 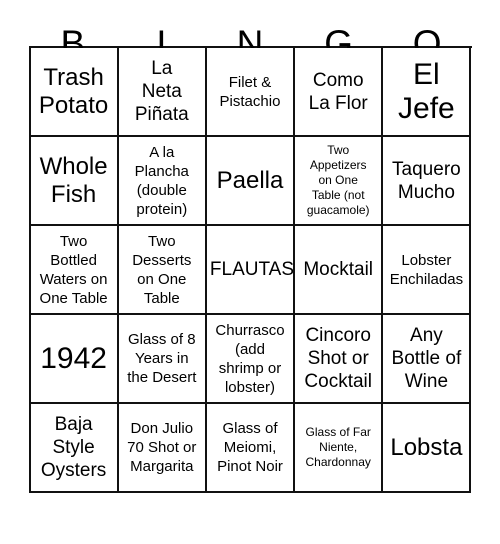 I want to click on bingo-cell-text: Don Julio 70 Shot or Margarita, so click(x=162, y=447).